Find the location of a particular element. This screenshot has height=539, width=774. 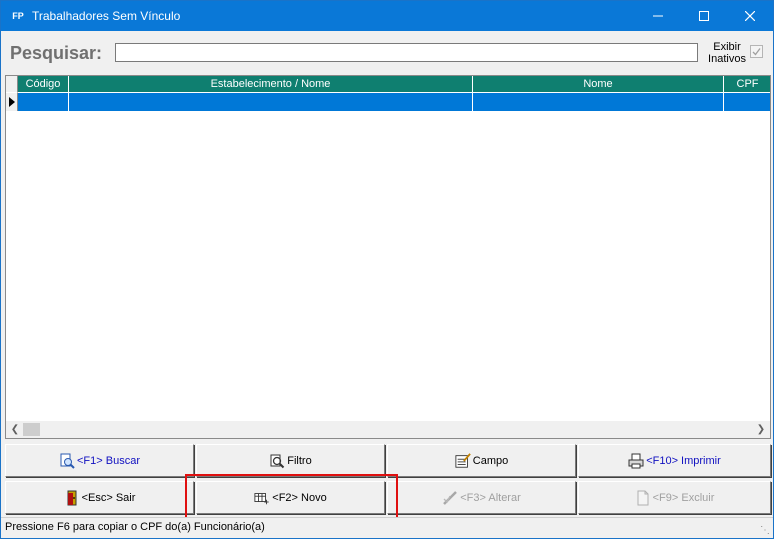

scroll-right-icon: ❯ is located at coordinates (761, 429).